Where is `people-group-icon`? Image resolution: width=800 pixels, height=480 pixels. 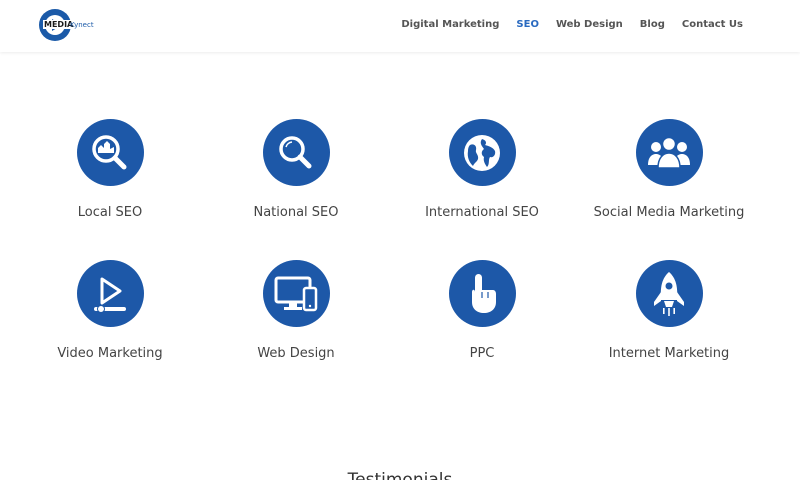
people-group-icon is located at coordinates (669, 152).